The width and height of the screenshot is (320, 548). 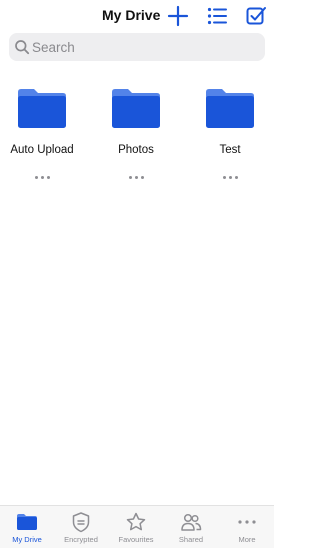 I want to click on plus-icon, so click(x=178, y=16).